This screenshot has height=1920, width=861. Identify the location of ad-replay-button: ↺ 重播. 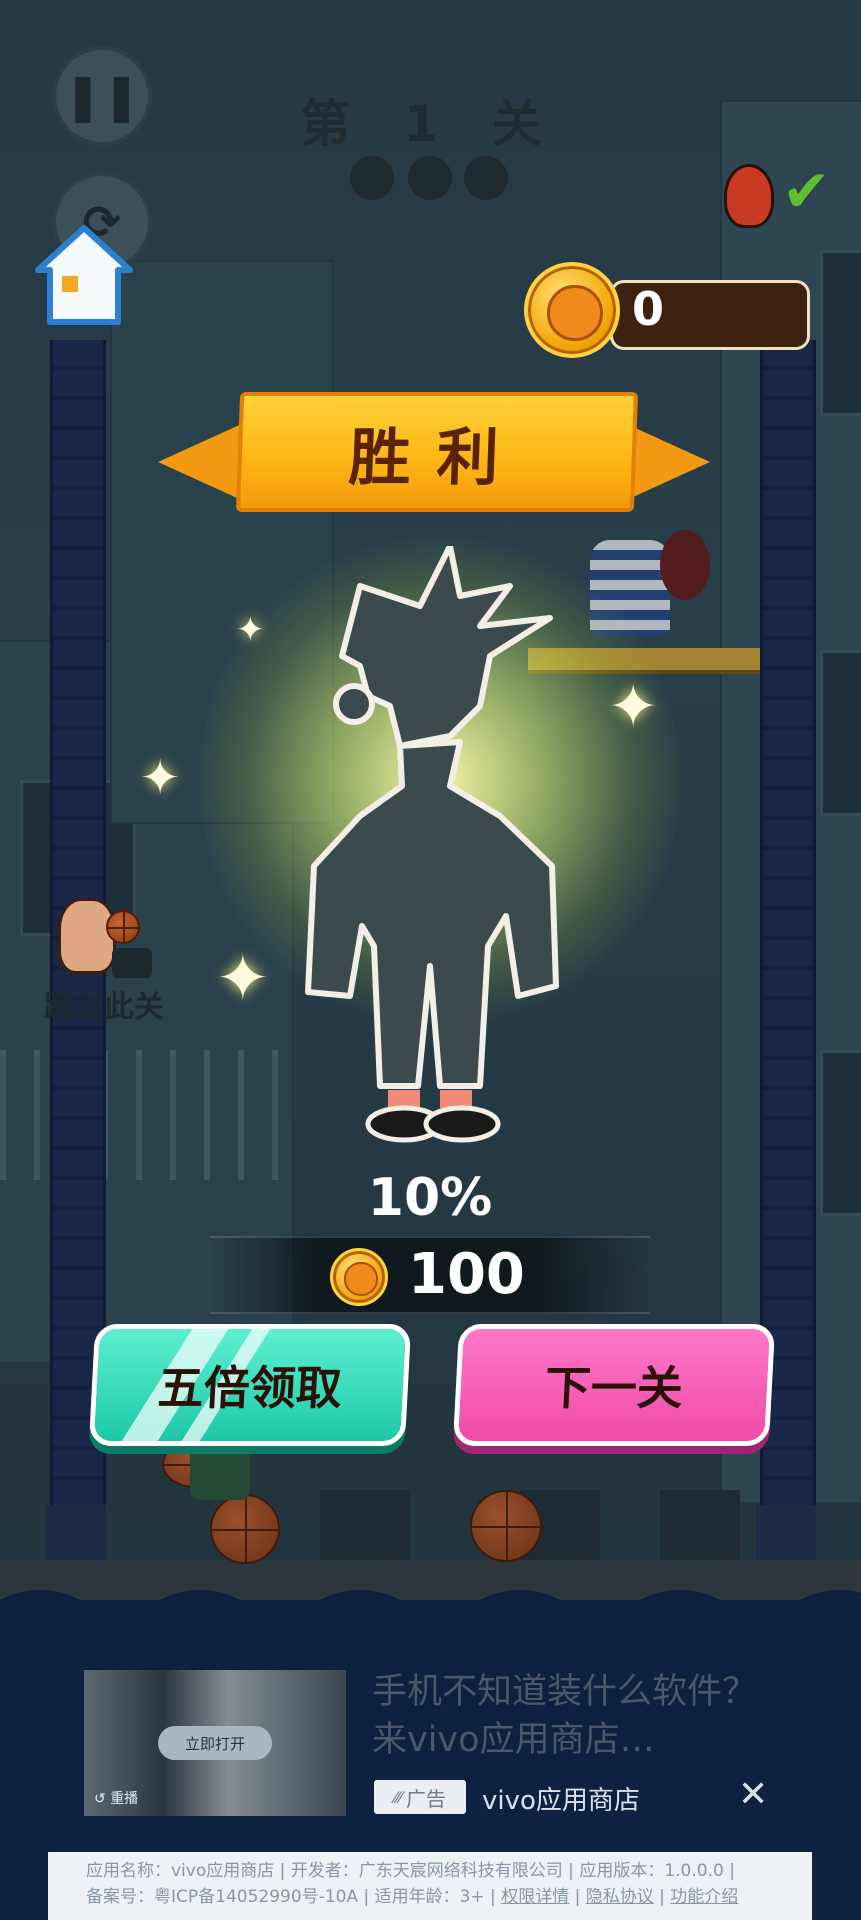
(116, 1798).